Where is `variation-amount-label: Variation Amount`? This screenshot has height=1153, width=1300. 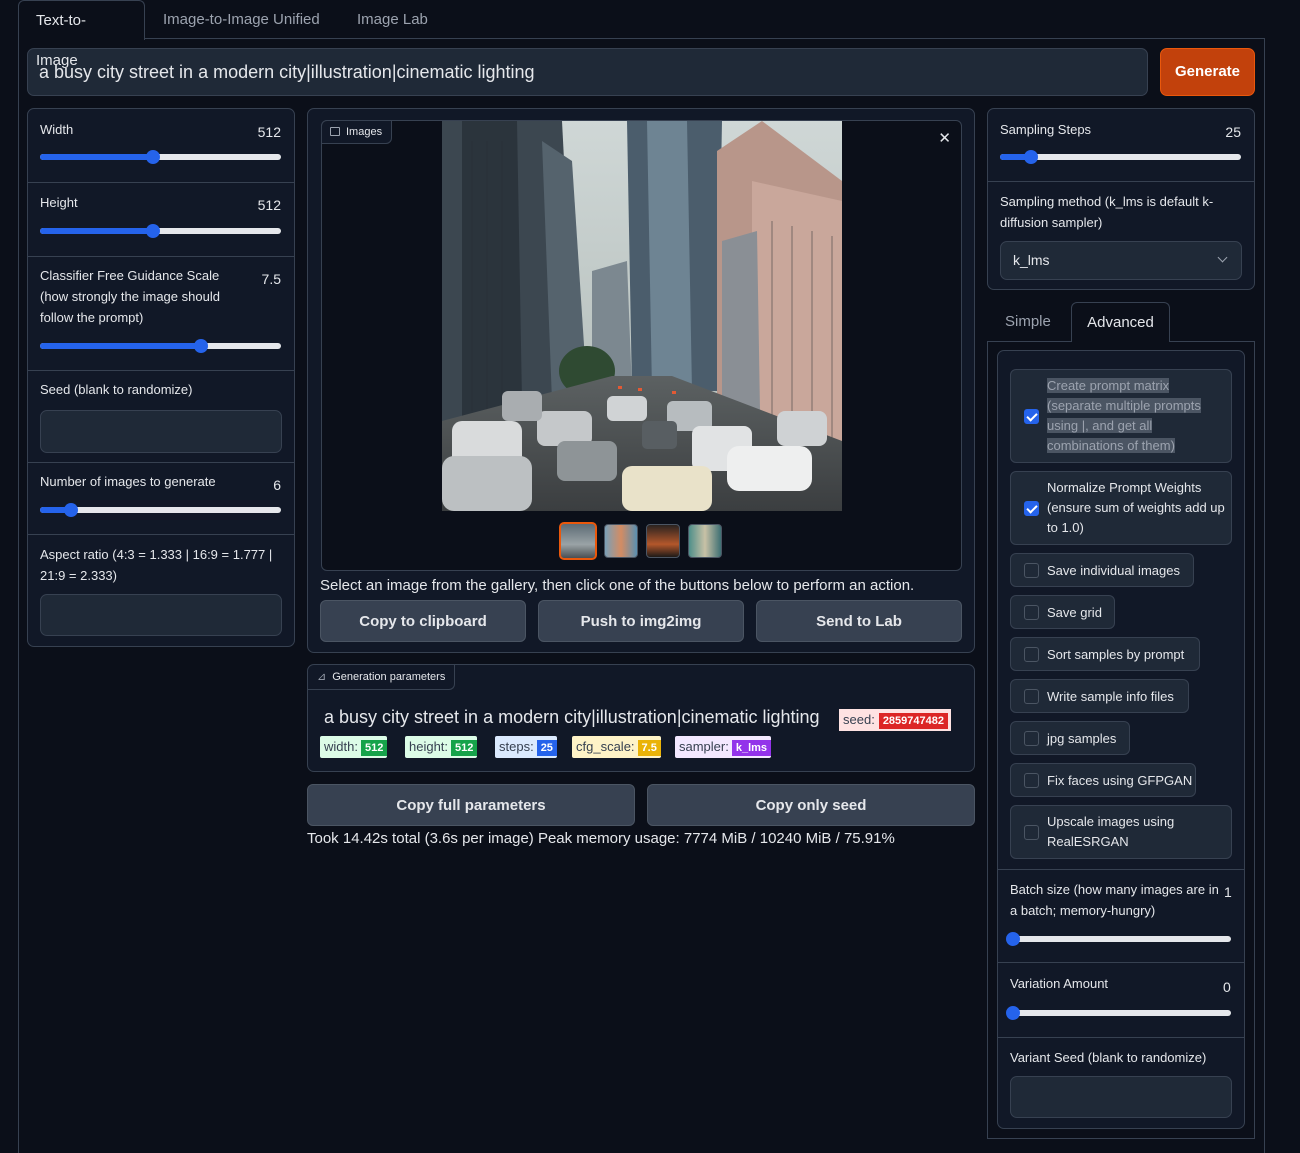
variation-amount-label: Variation Amount is located at coordinates (1059, 983).